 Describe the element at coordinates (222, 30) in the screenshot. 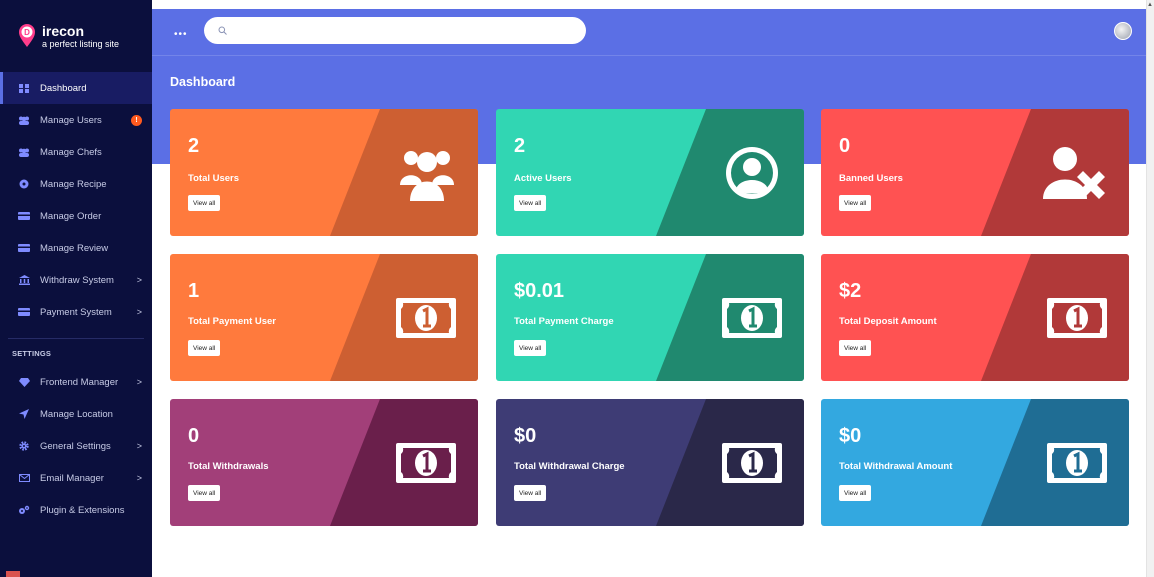

I see `search-icon` at that location.